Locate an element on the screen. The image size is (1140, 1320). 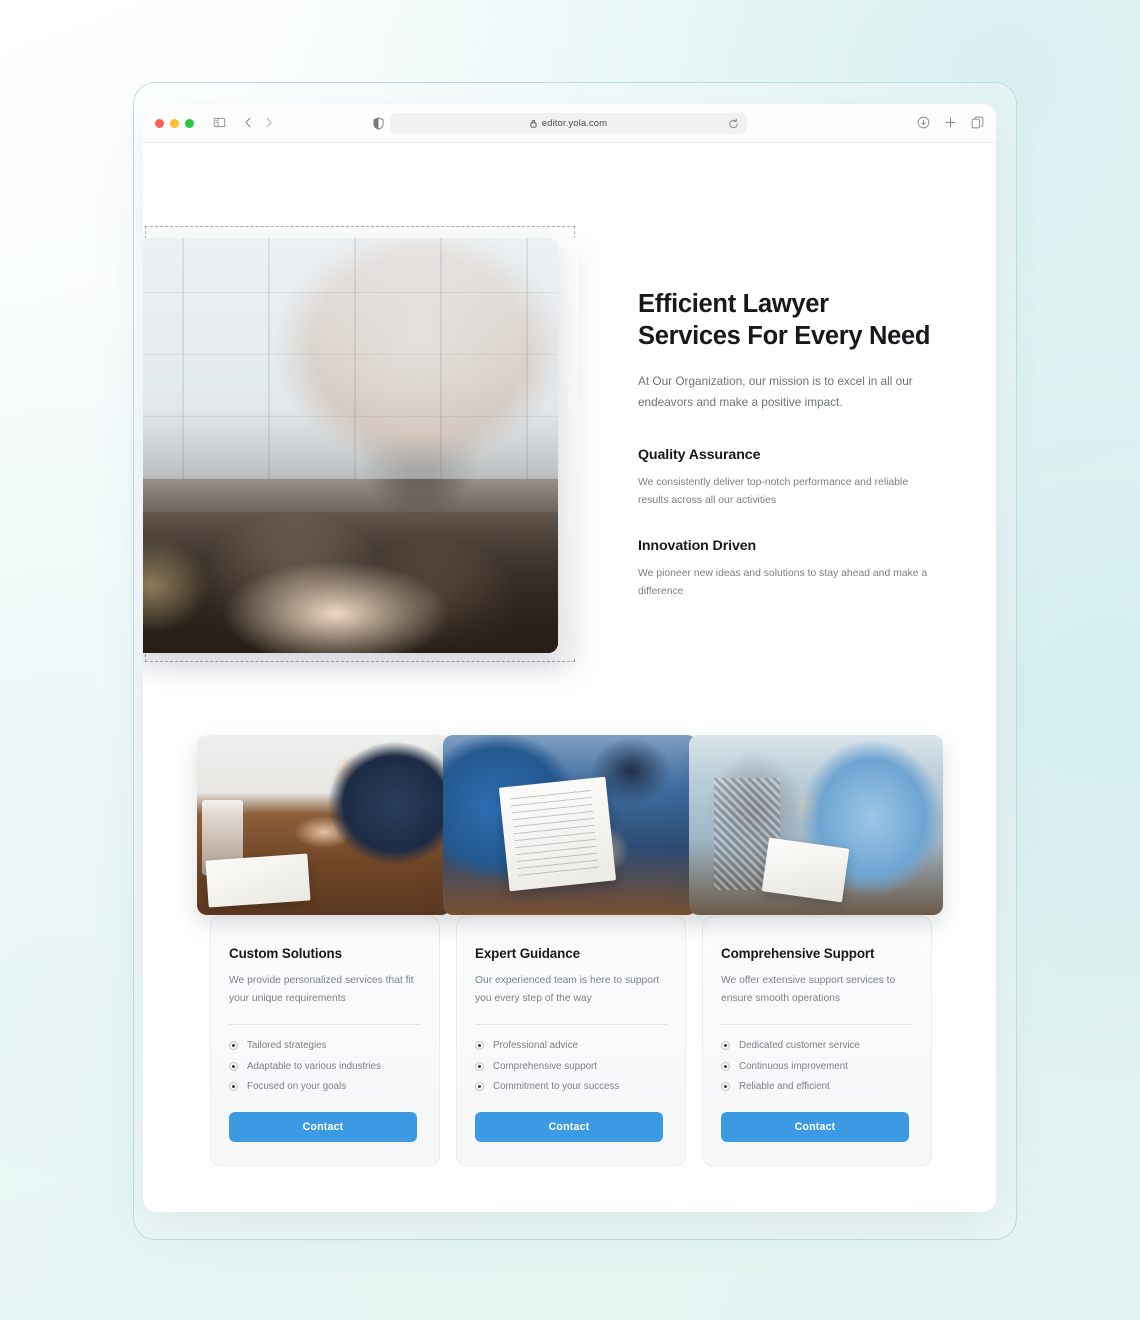
list-item: Professional advice is located at coordinates (571, 1045).